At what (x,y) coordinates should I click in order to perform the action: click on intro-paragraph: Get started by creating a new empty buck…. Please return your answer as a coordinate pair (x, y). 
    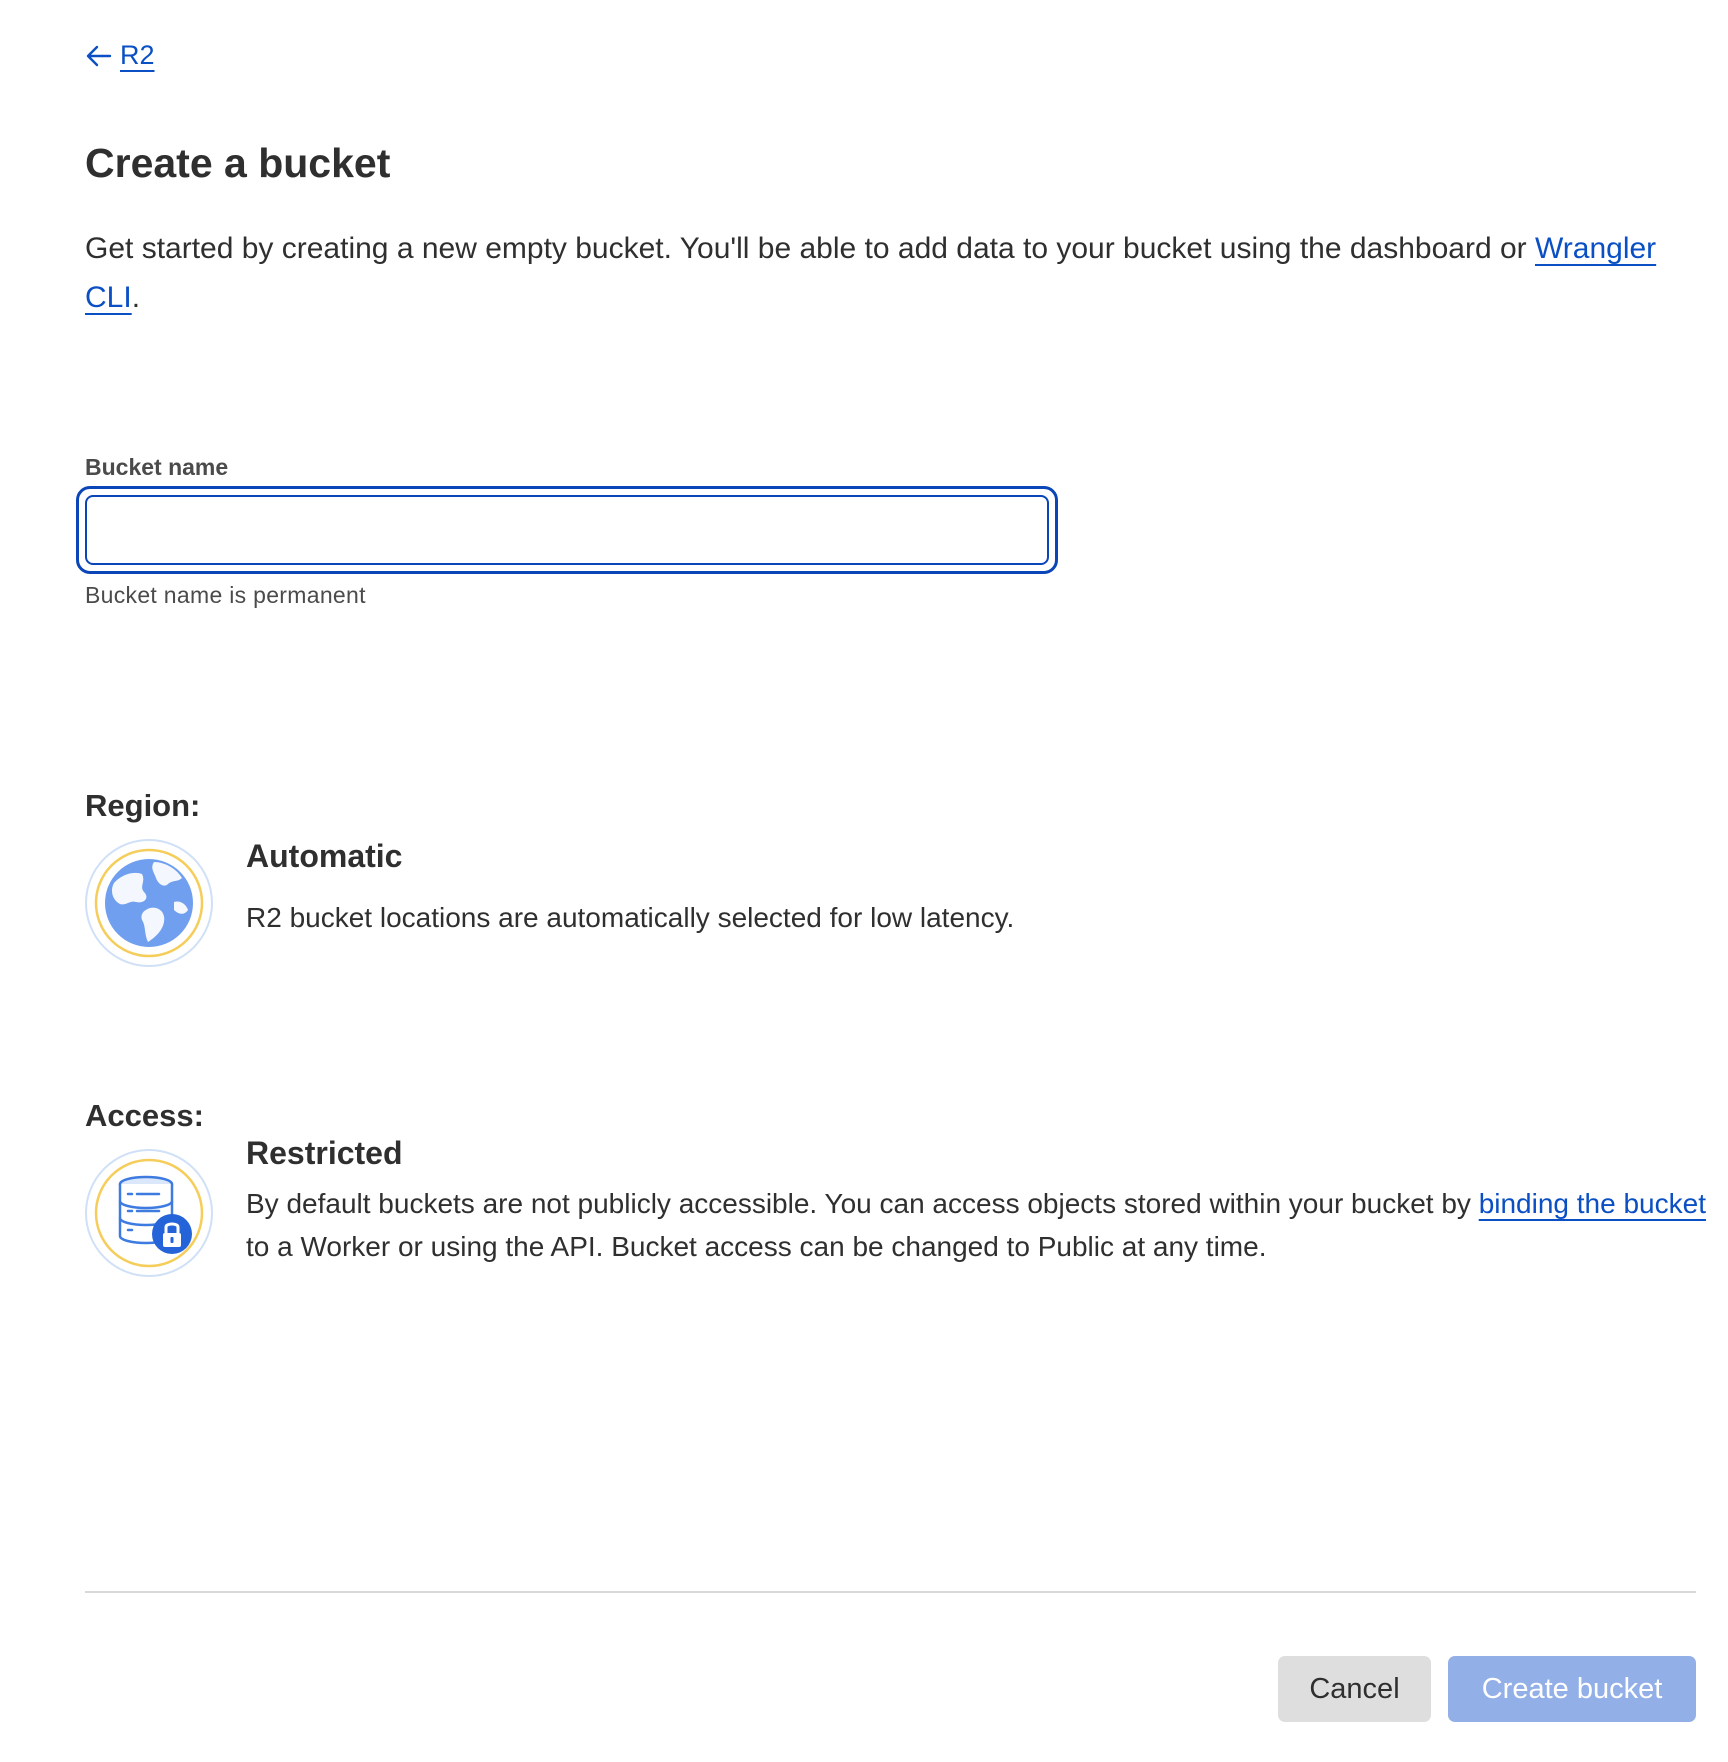
    Looking at the image, I should click on (895, 273).